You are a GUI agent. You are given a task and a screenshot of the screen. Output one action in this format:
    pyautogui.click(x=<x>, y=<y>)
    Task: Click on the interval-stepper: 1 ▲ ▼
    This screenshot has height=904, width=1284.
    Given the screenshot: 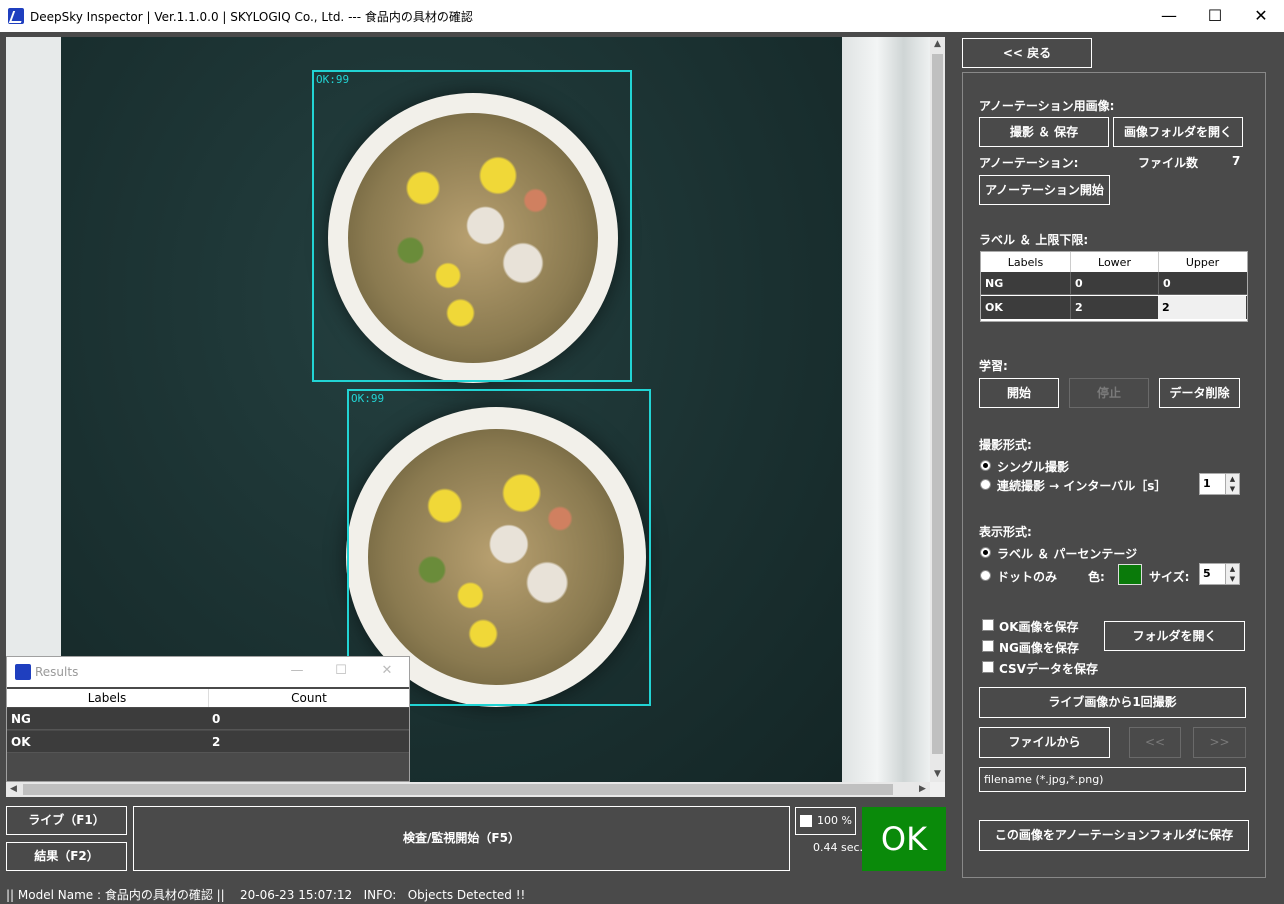 What is the action you would take?
    pyautogui.click(x=1219, y=484)
    